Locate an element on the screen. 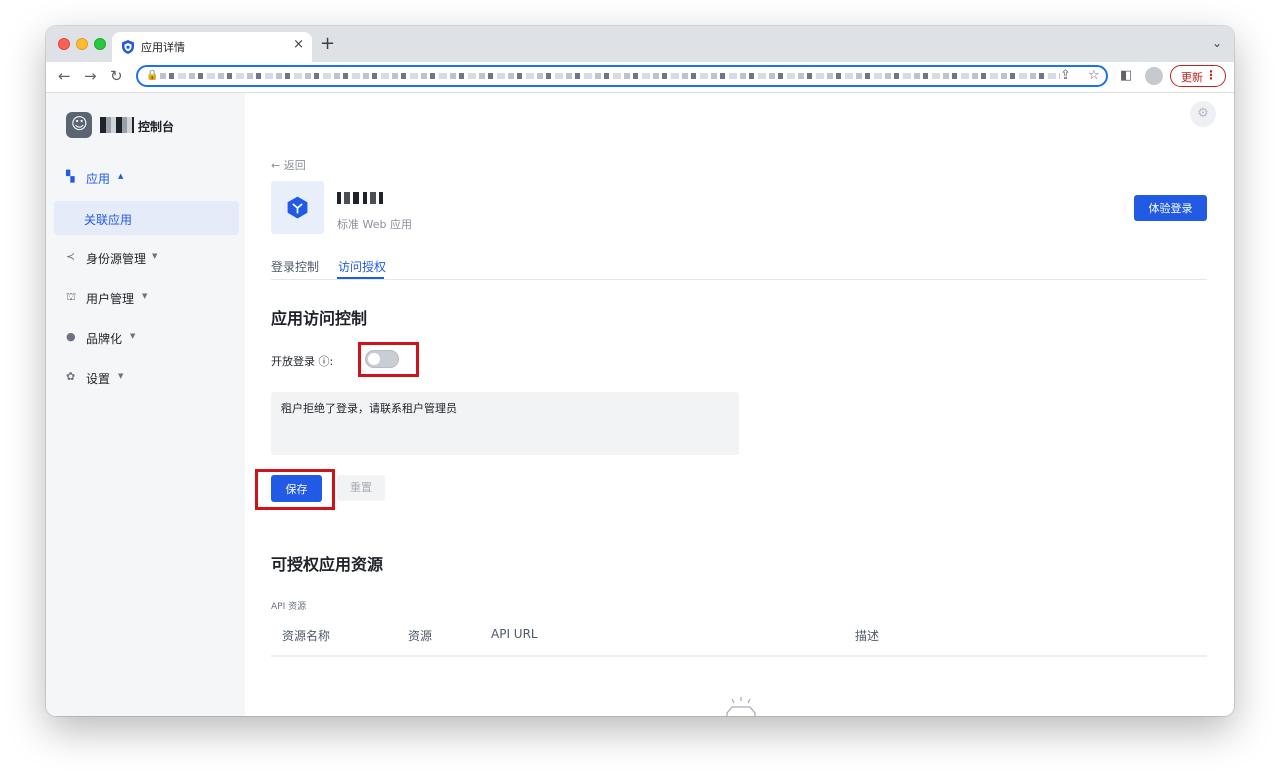 This screenshot has height=782, width=1280. address-bar: 🔒 is located at coordinates (622, 76).